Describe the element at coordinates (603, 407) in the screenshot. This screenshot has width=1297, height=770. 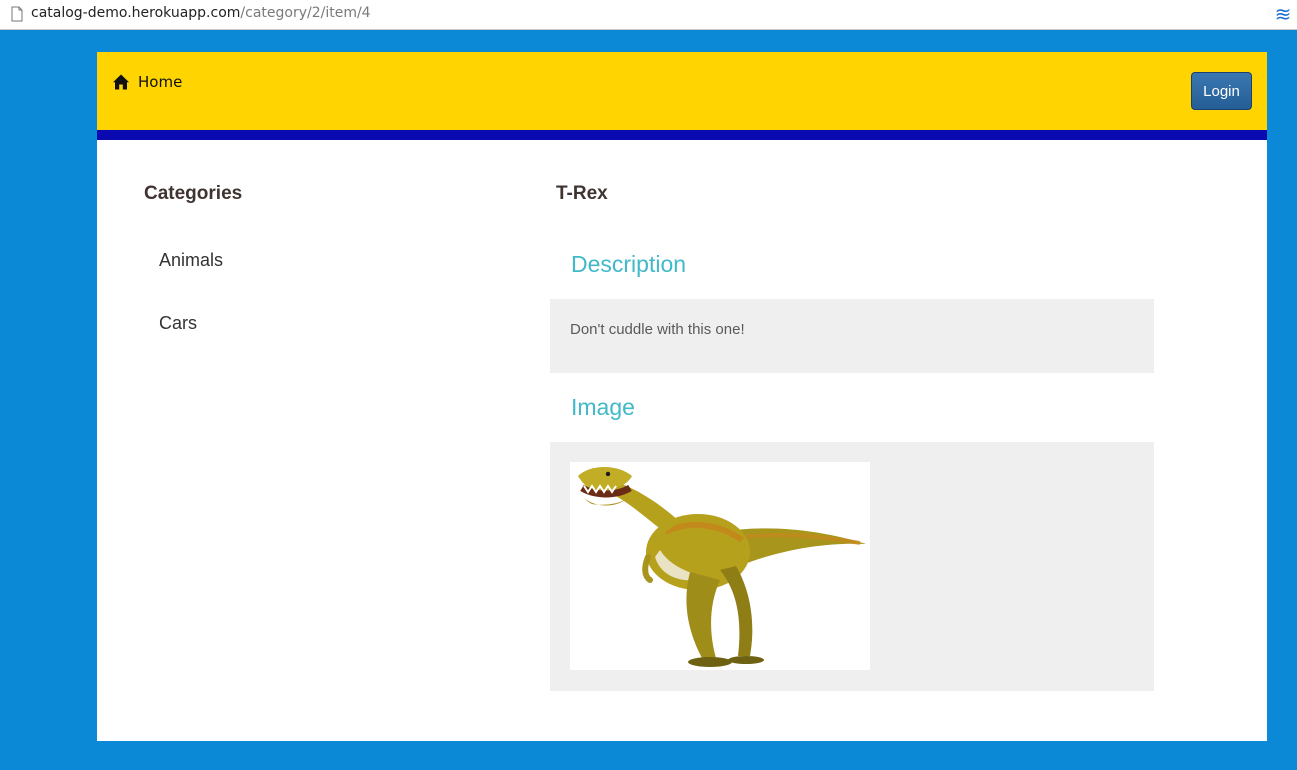
I see `image-heading: Image` at that location.